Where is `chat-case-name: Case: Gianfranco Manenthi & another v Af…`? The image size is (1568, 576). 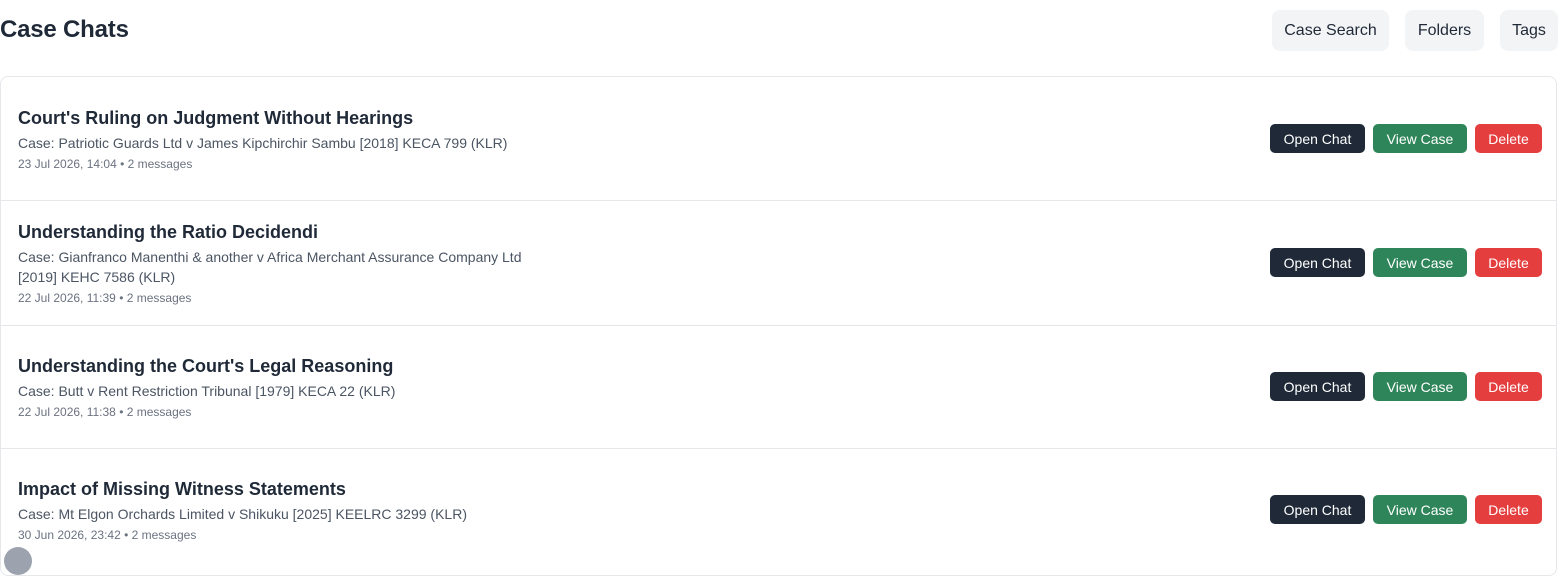
chat-case-name: Case: Gianfranco Manenthi & another v Af… is located at coordinates (270, 267).